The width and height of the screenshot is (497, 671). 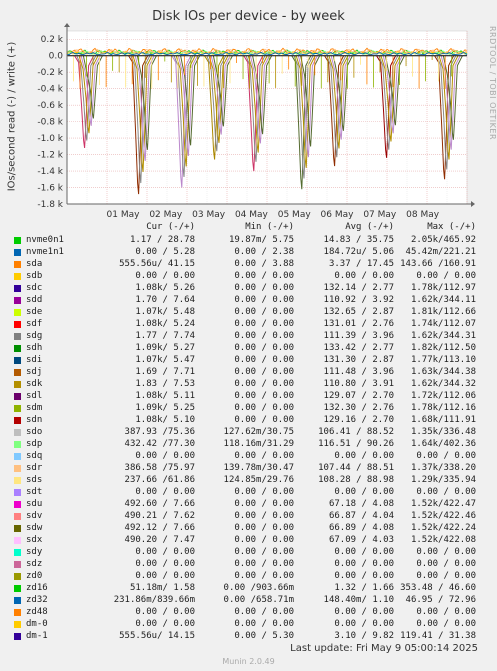 What do you see at coordinates (440, 252) in the screenshot?
I see `legend-max: 45.42m/221.21` at bounding box center [440, 252].